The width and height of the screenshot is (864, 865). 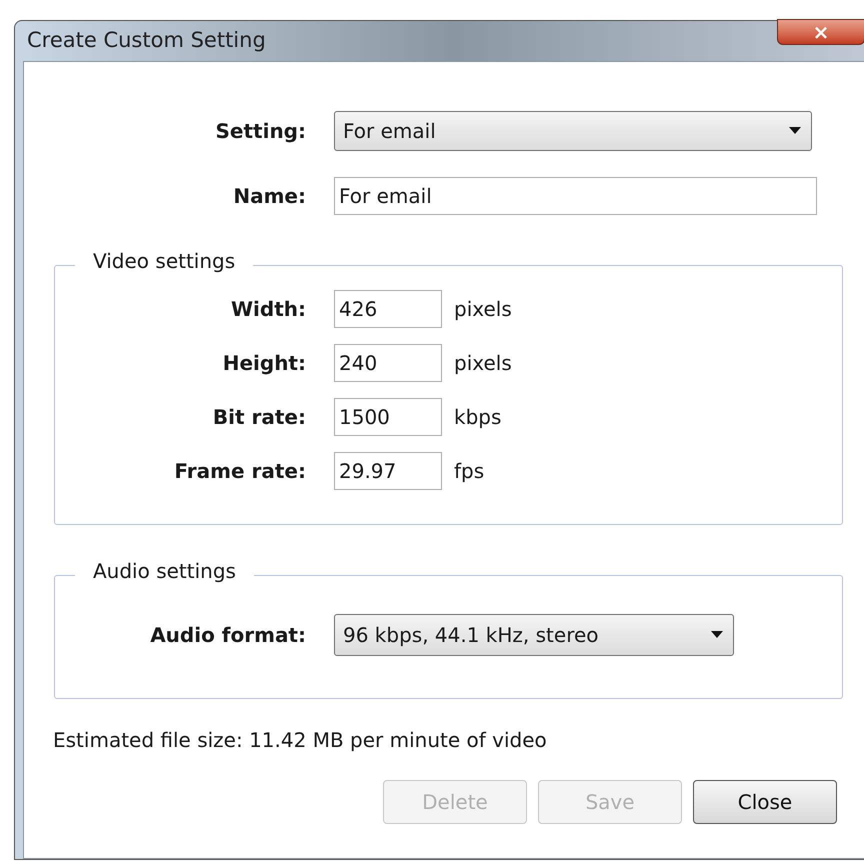 I want to click on number-field: 240, so click(x=388, y=363).